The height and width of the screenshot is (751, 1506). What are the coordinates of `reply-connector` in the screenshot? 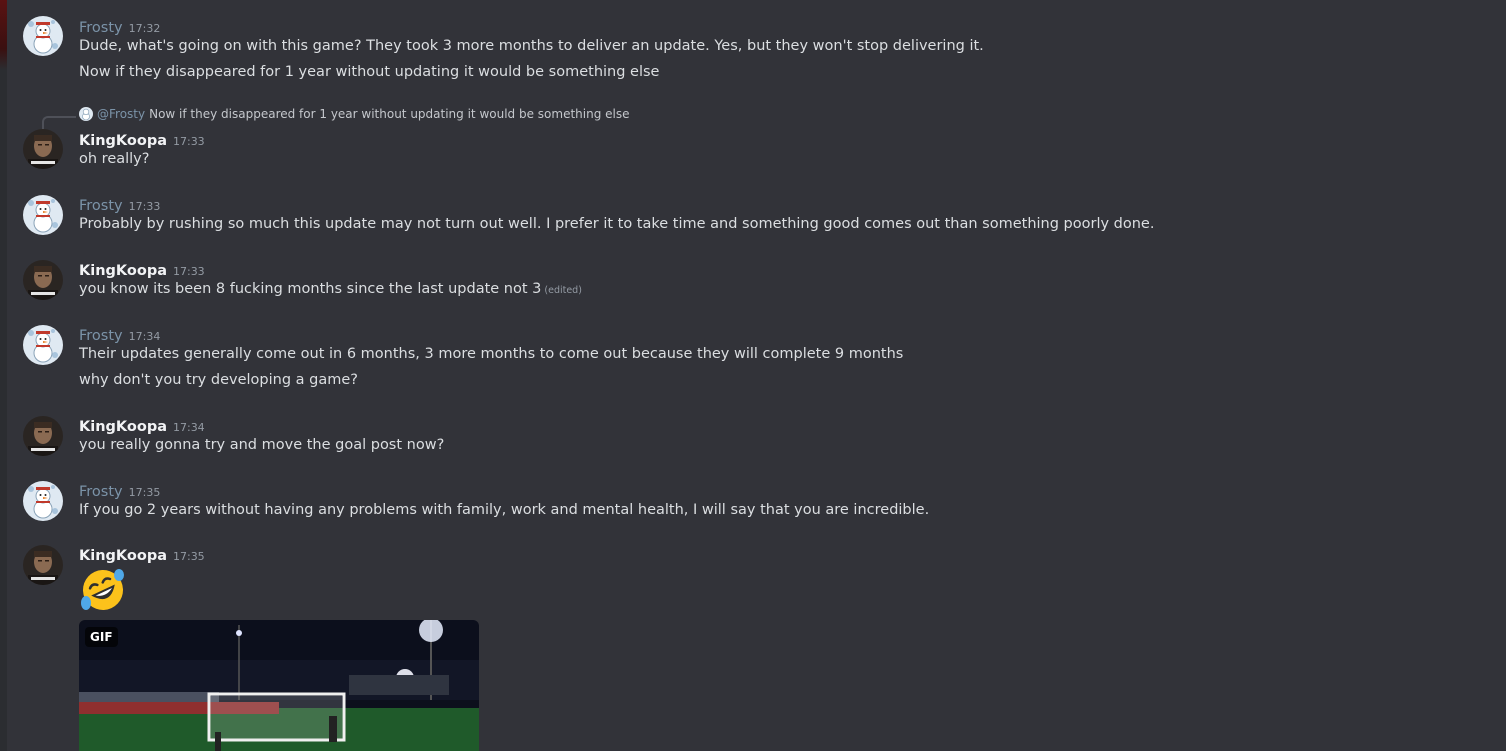 It's located at (59, 123).